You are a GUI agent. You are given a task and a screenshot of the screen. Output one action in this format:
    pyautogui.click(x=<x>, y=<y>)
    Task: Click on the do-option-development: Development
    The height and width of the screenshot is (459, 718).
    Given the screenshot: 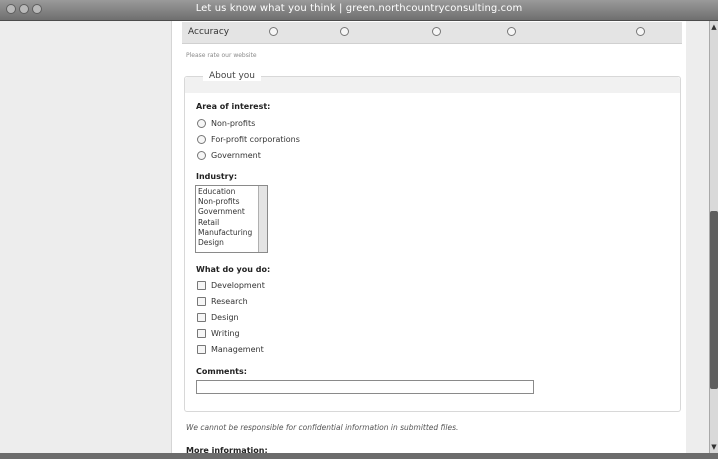 What is the action you would take?
    pyautogui.click(x=231, y=285)
    